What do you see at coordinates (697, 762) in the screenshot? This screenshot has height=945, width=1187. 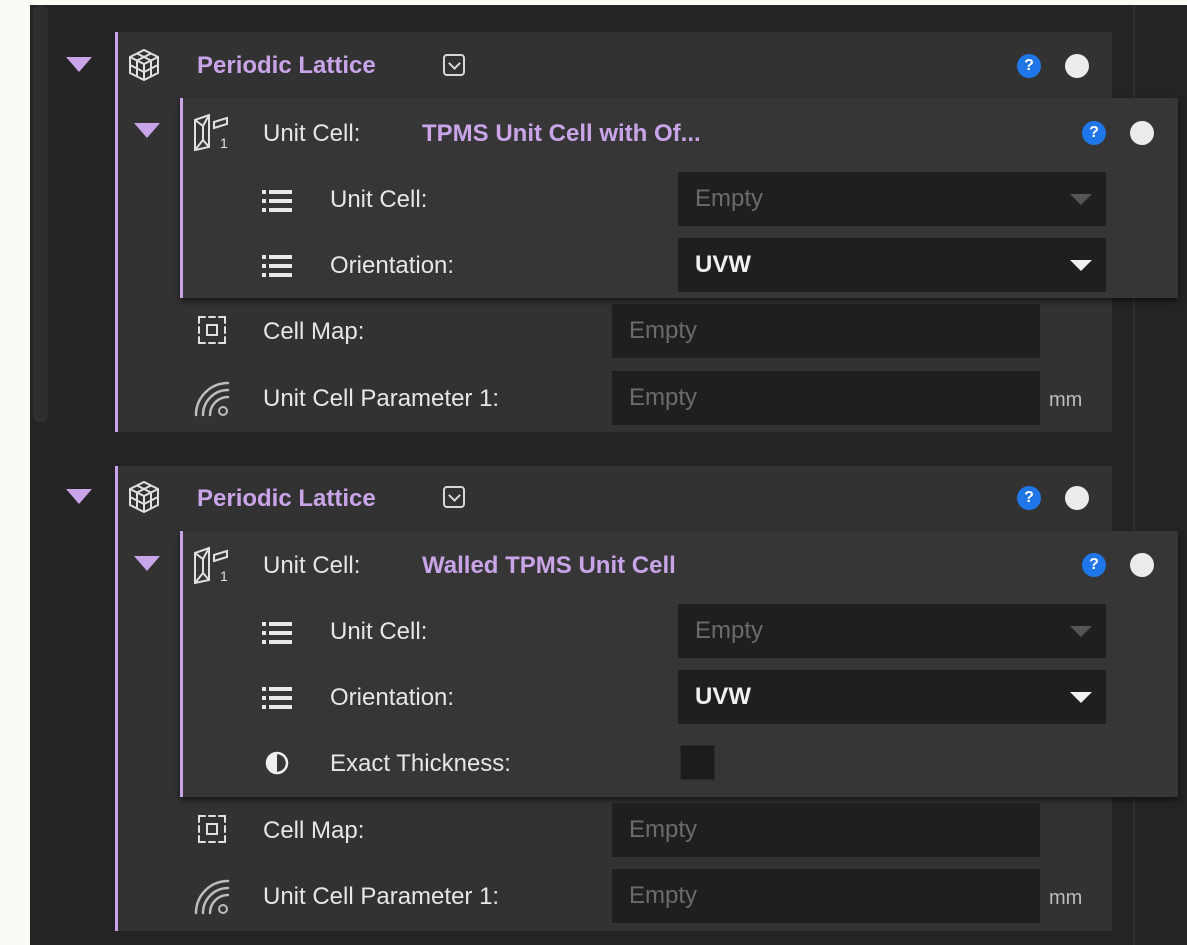 I see `exact-thickness-checkbox` at bounding box center [697, 762].